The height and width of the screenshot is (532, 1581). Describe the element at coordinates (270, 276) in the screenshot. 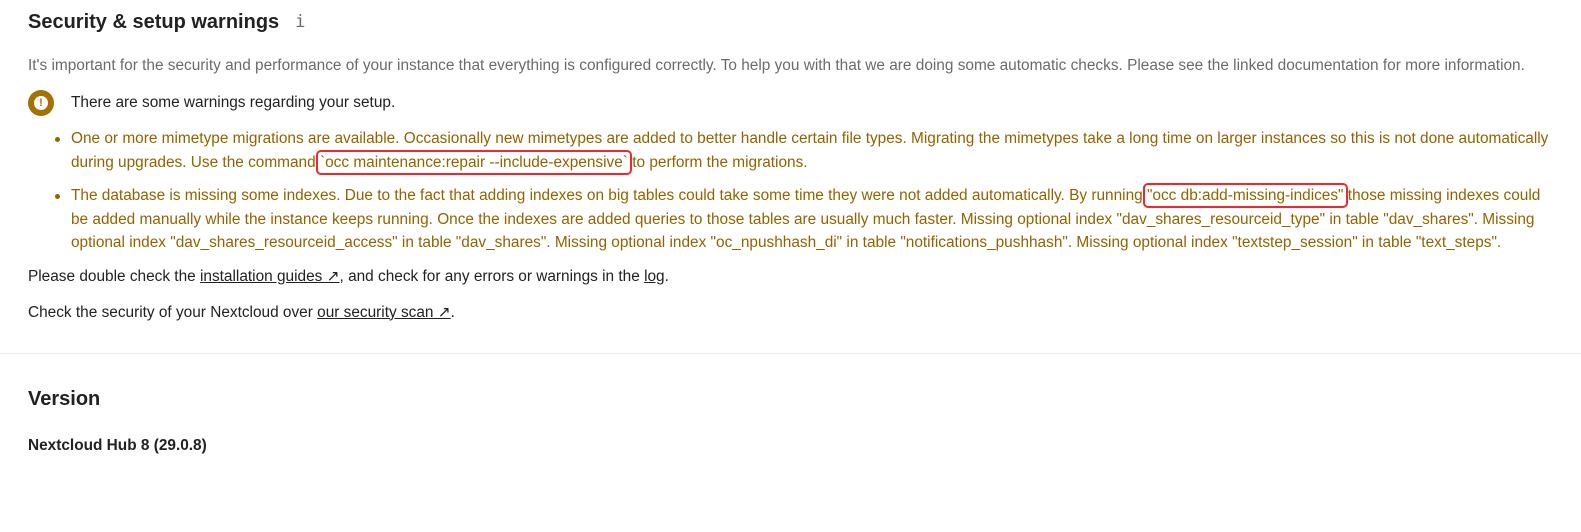

I see `installation-guides-link: installation guides ↗` at that location.